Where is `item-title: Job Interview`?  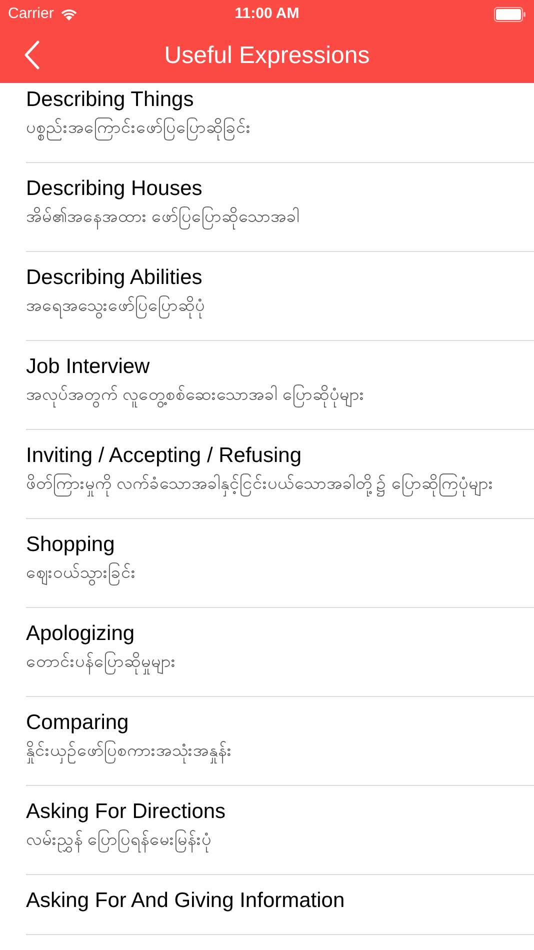
item-title: Job Interview is located at coordinates (88, 367).